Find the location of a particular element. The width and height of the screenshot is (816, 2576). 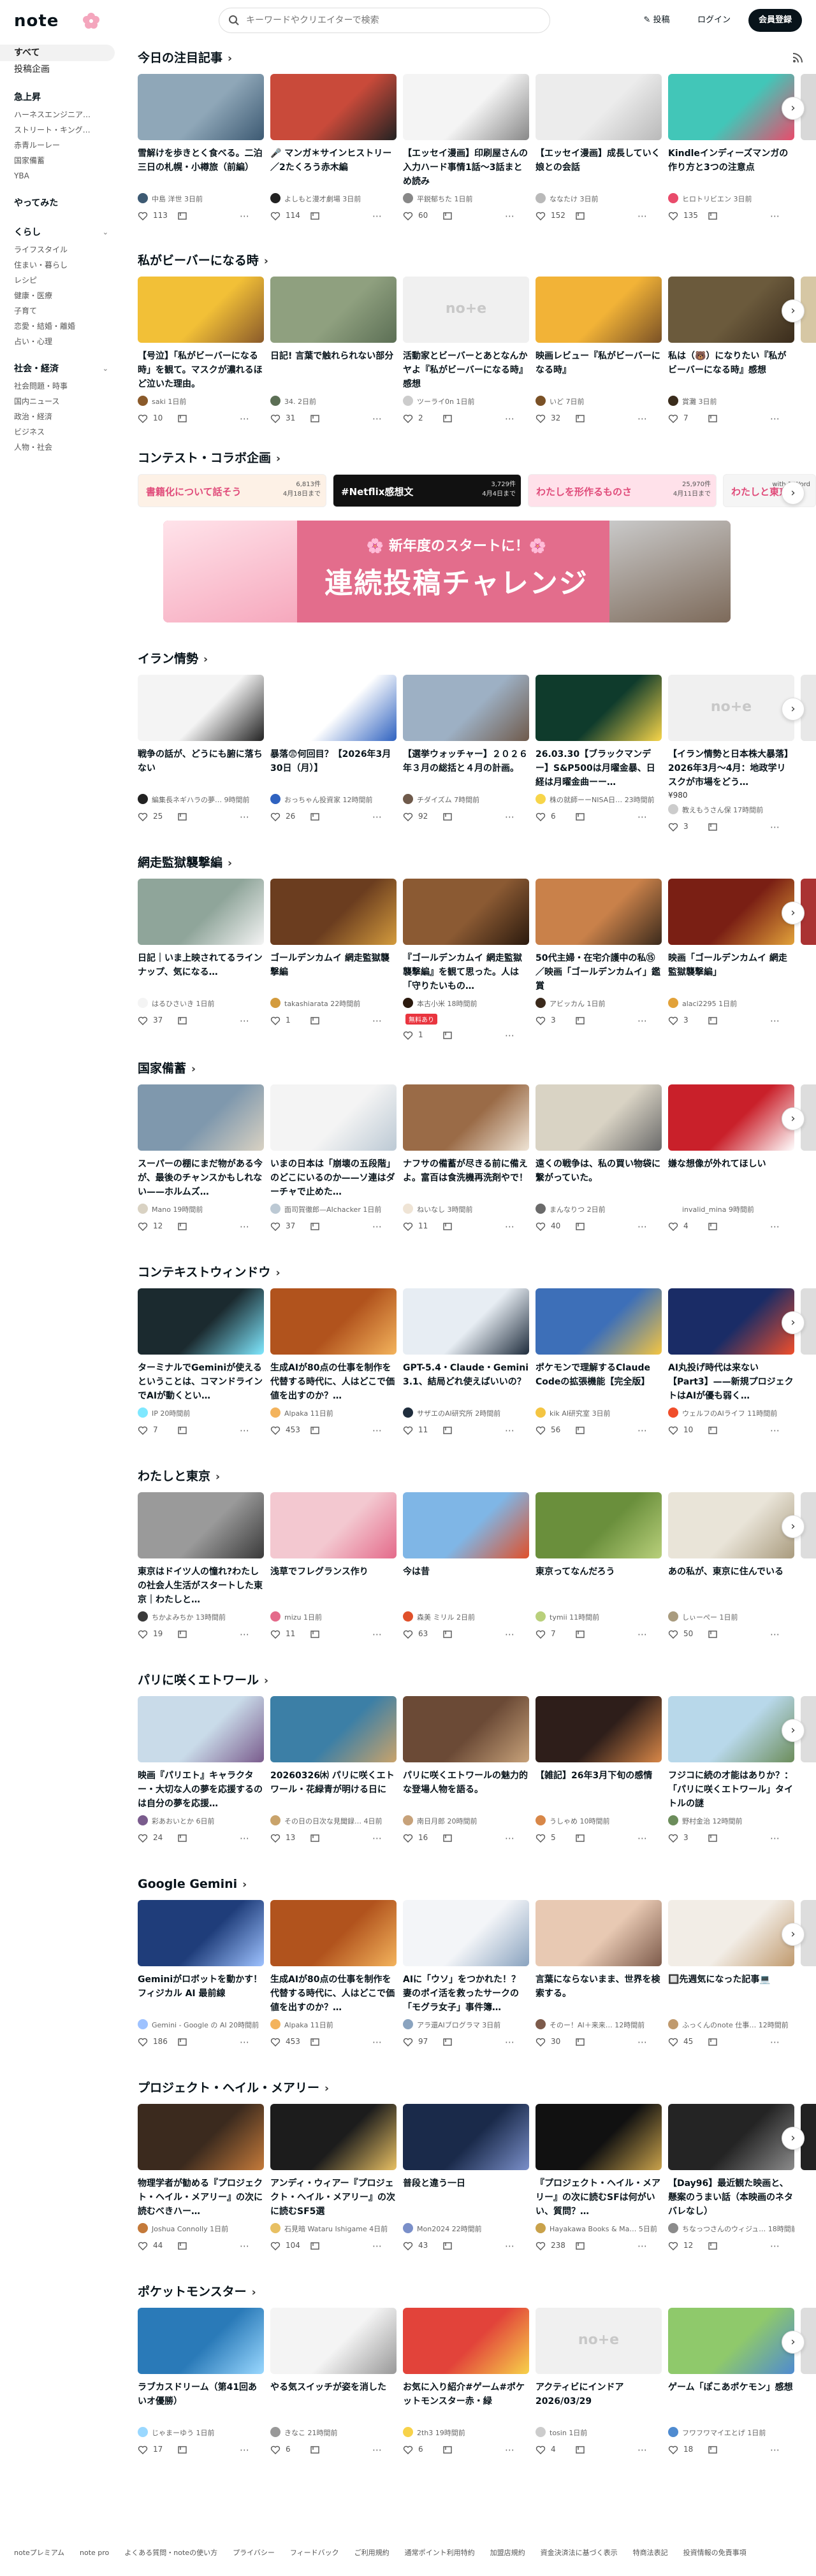

article-card: 東京ってなんだろう tymii 11時間前 7 ⋯ is located at coordinates (599, 1567).